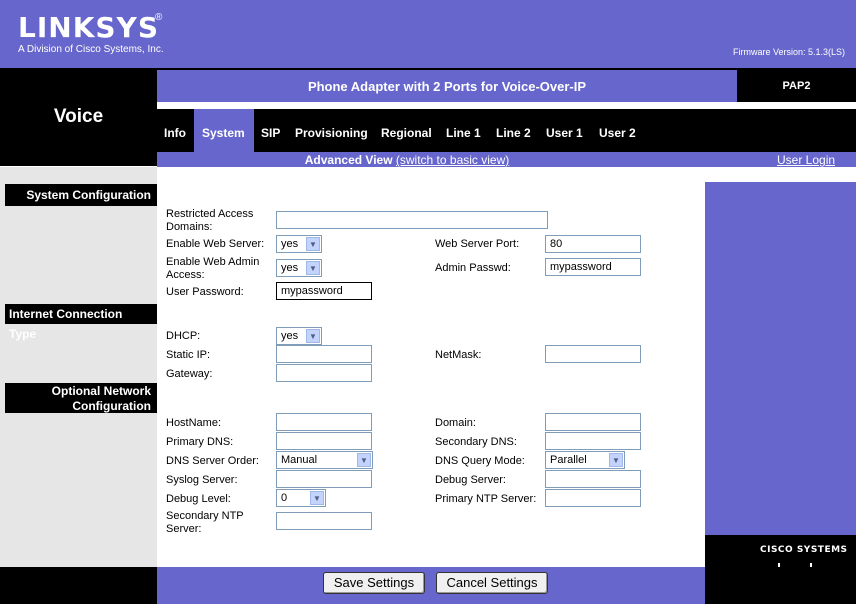  I want to click on gateway-label: Gateway:, so click(189, 374).